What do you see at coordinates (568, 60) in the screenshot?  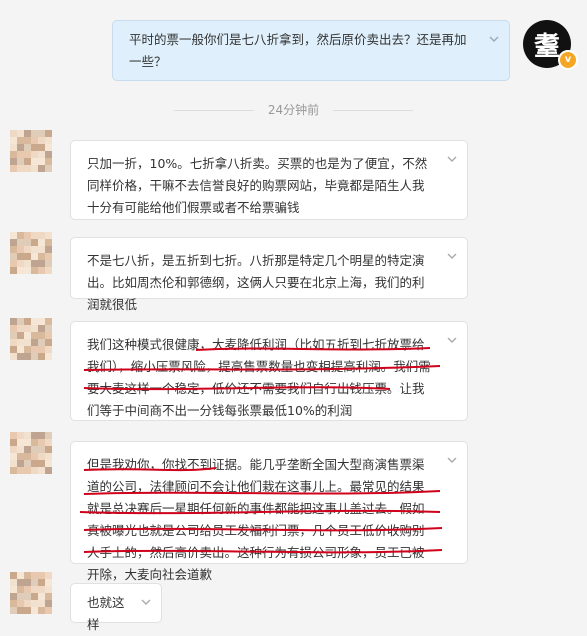 I see `vip-badge: v` at bounding box center [568, 60].